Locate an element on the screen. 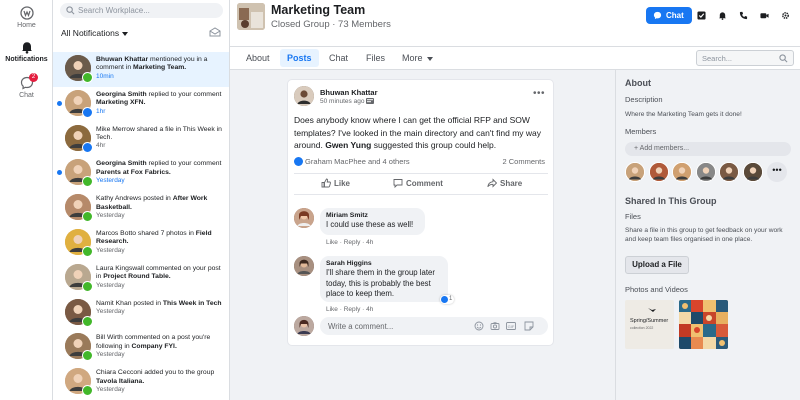  upload-file-button: Upload a File is located at coordinates (657, 265).